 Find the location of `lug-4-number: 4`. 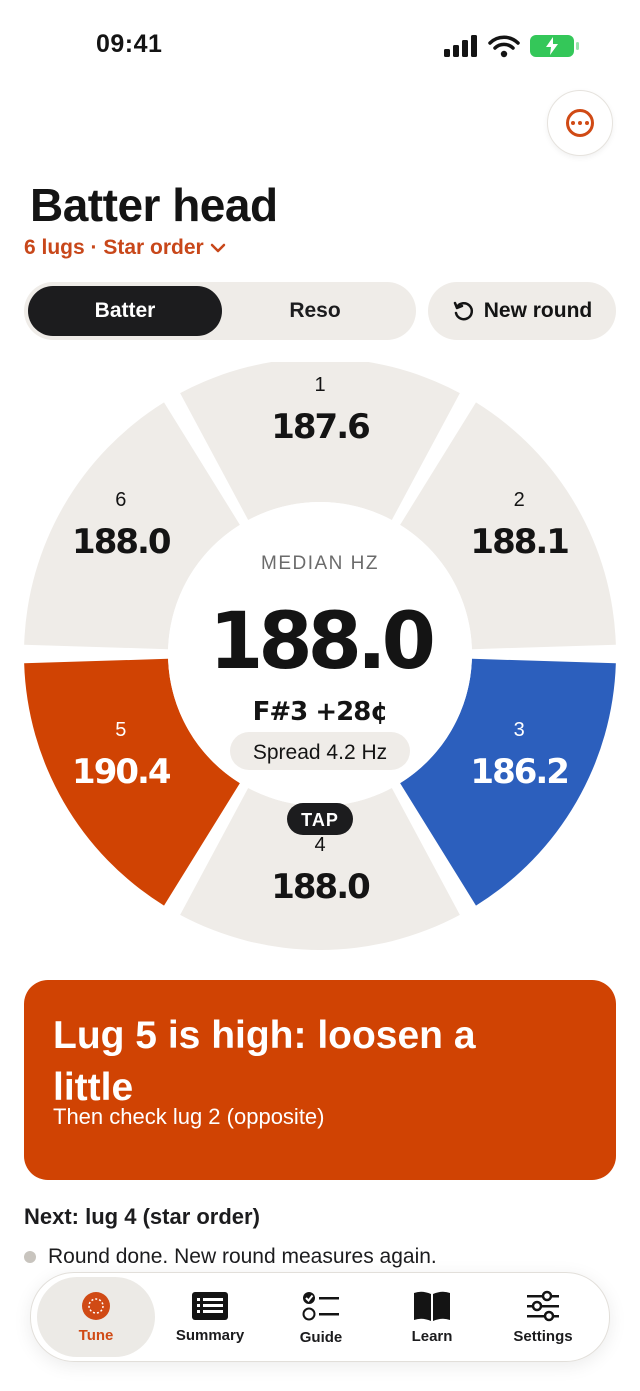

lug-4-number: 4 is located at coordinates (319, 845).